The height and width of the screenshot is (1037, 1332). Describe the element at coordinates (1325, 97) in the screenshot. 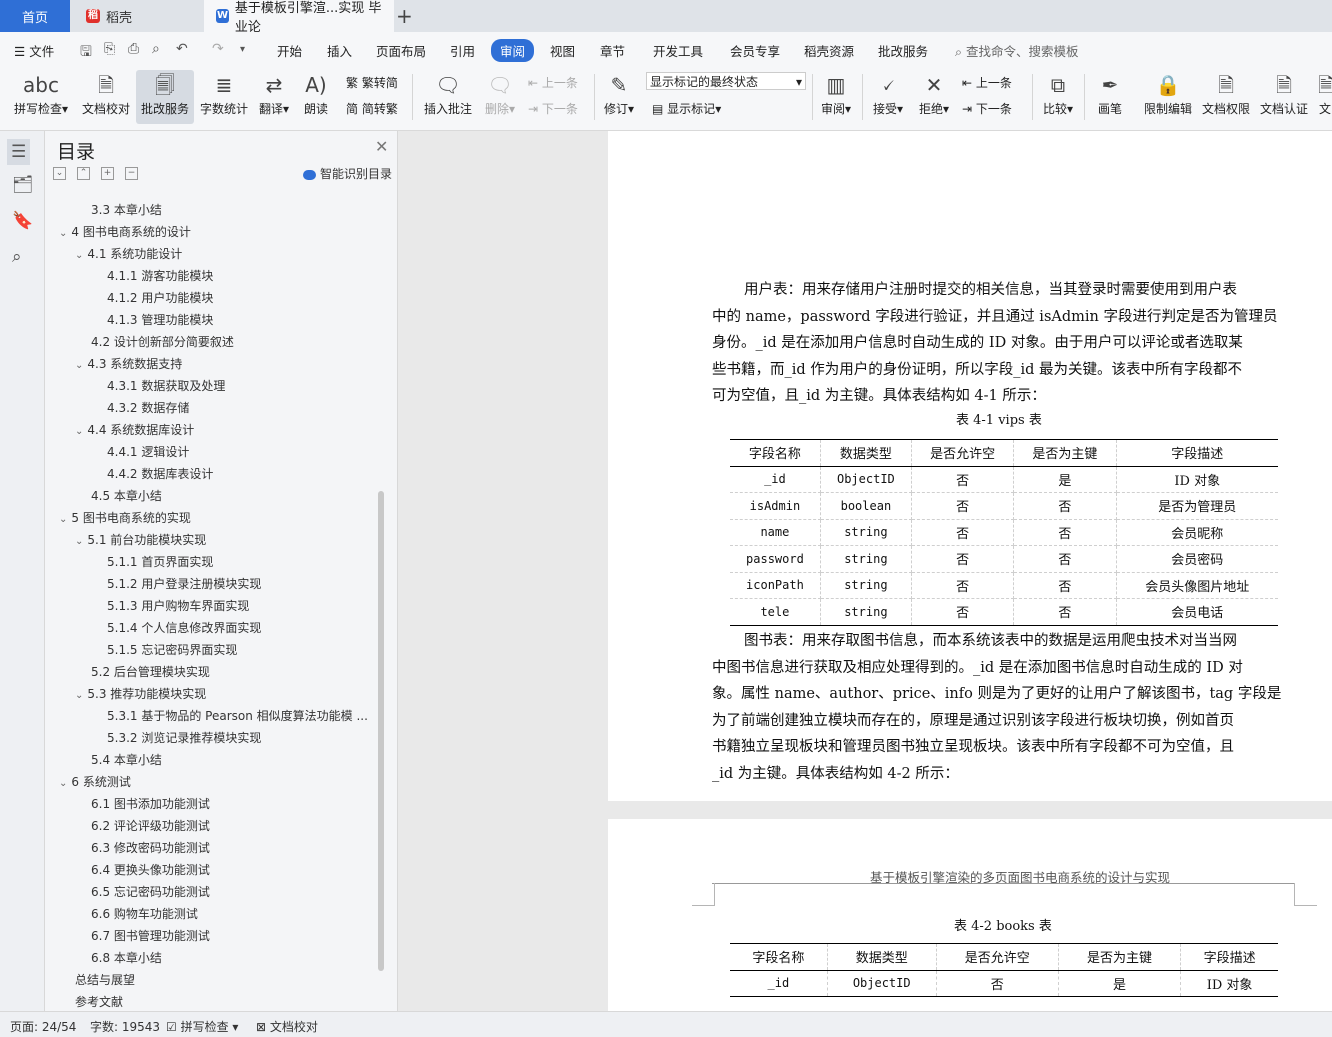

I see `ribbon-overflow-button: 🗎 文` at that location.